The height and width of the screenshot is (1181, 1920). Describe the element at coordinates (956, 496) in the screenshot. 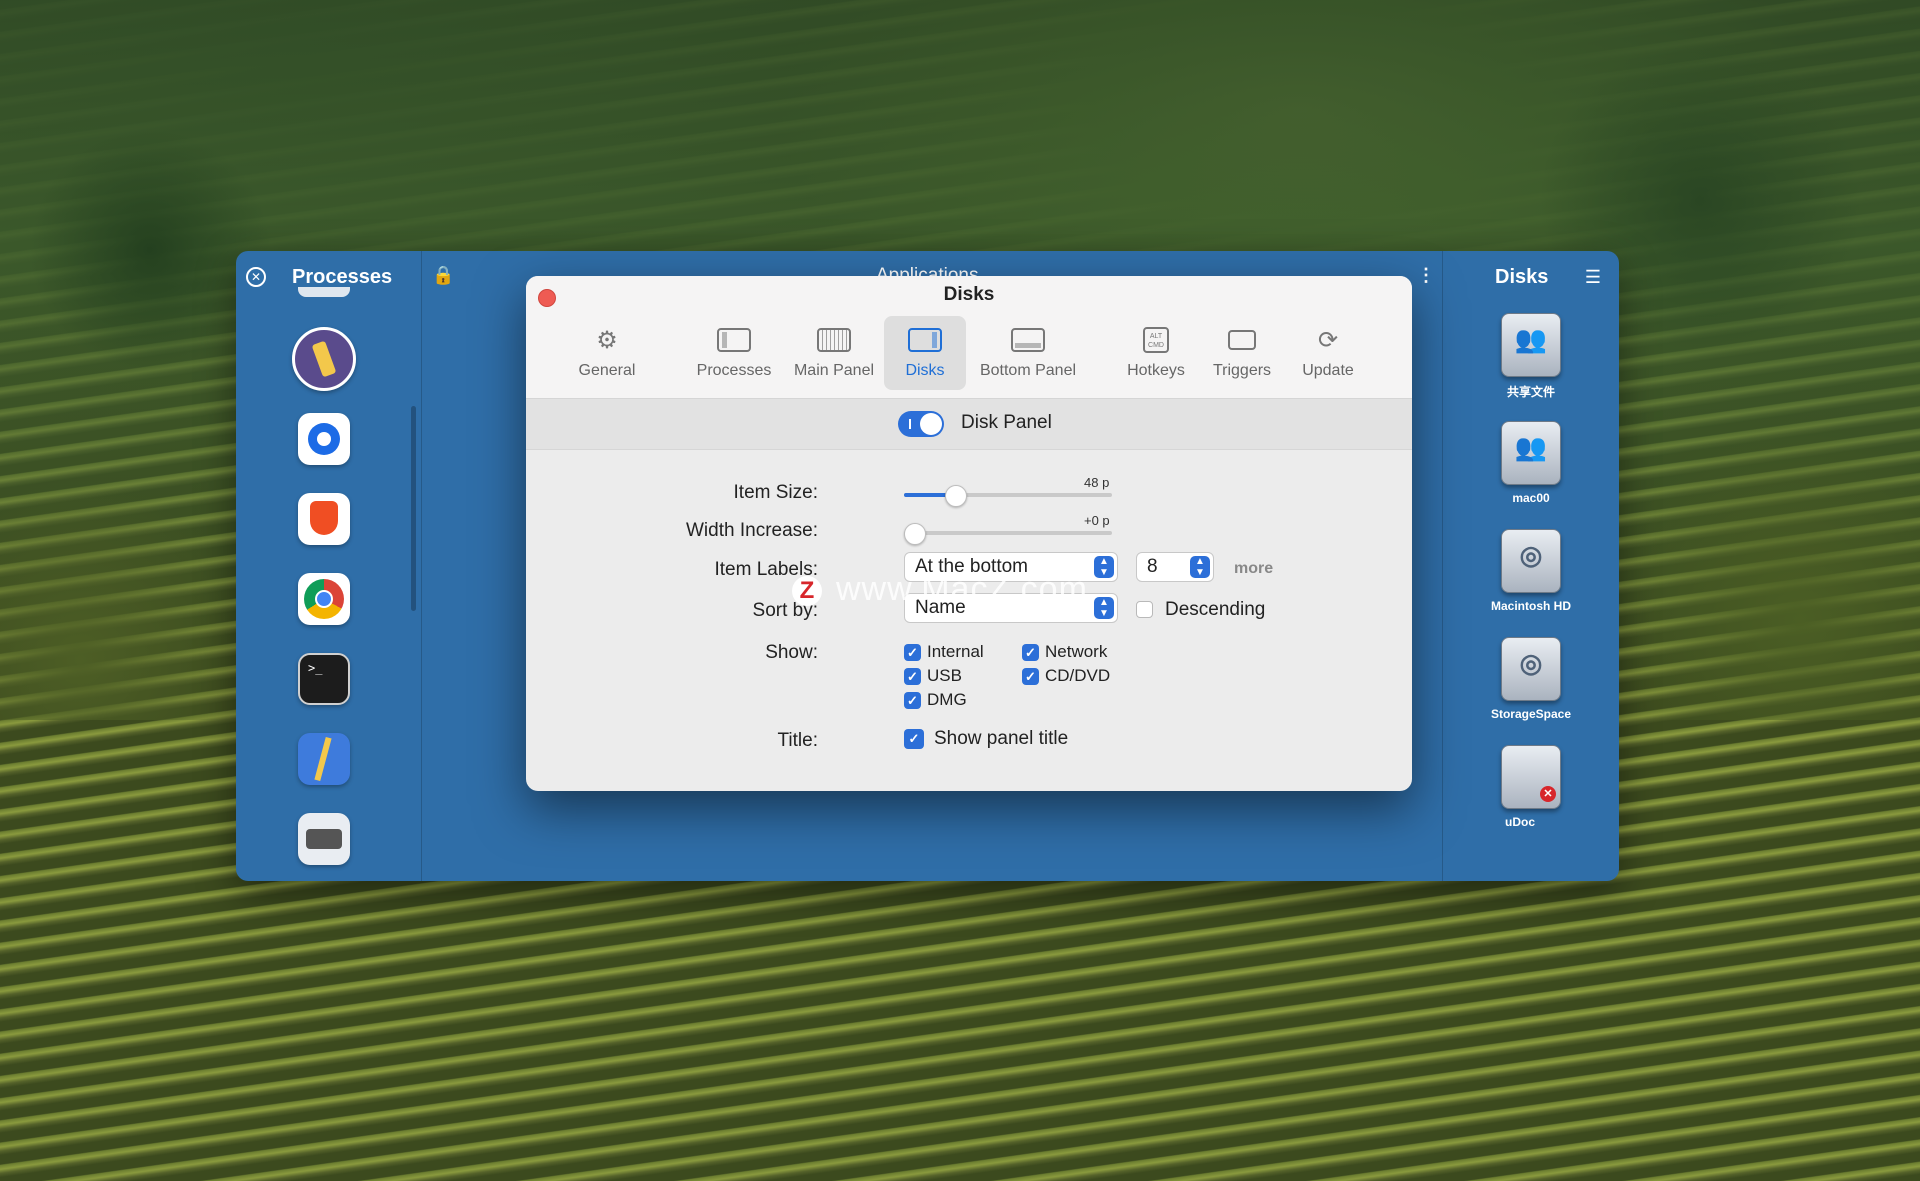

I see `item-size-slider-knob` at that location.